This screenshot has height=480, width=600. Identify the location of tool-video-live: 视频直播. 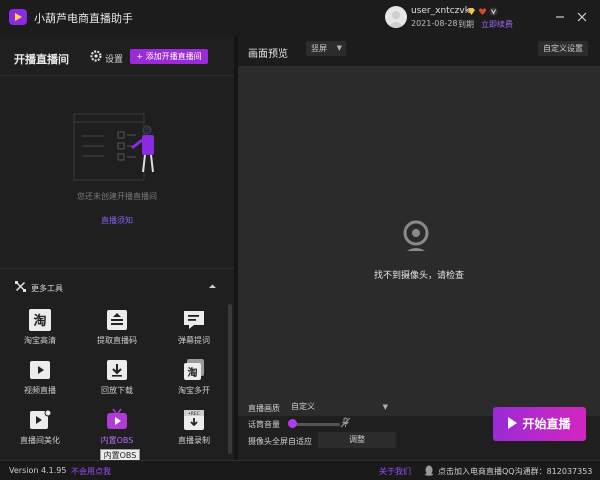
(40, 380).